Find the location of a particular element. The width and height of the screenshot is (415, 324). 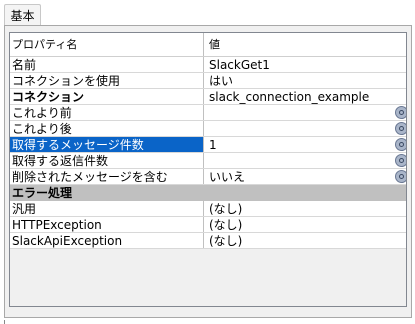

property-value-field: いいえ is located at coordinates (302, 176).